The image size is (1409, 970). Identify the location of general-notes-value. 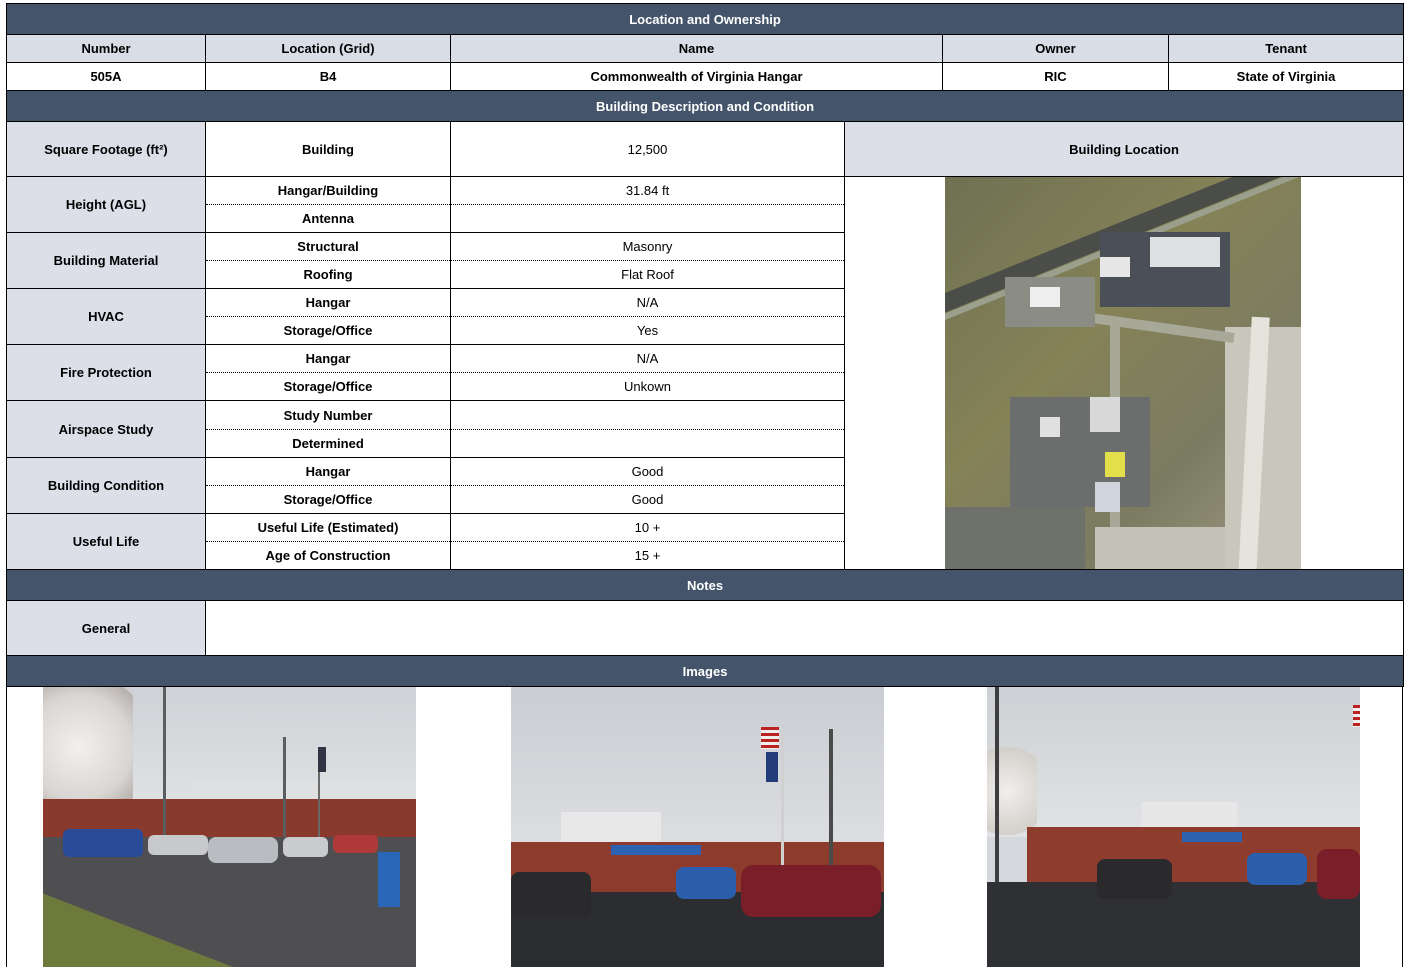
(804, 628).